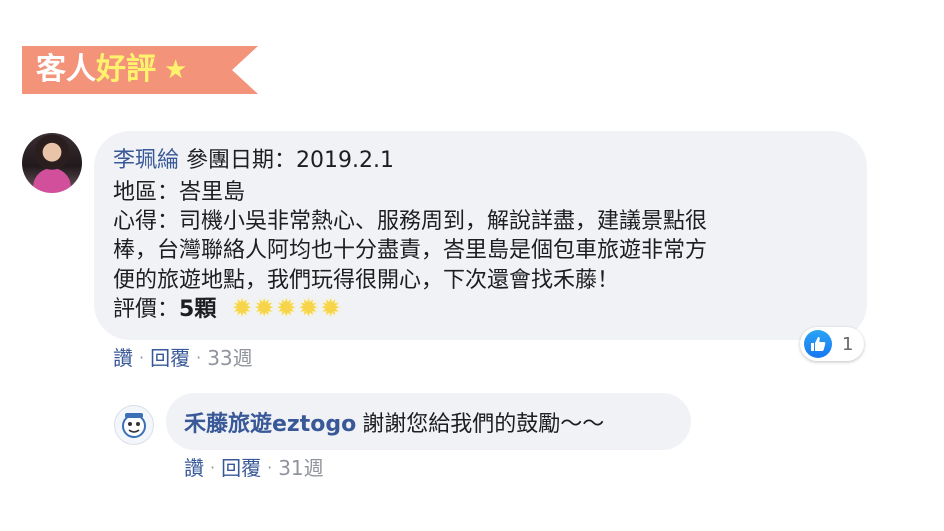 The height and width of the screenshot is (531, 944). What do you see at coordinates (179, 192) in the screenshot?
I see `comment-region: 地區：峇里島` at bounding box center [179, 192].